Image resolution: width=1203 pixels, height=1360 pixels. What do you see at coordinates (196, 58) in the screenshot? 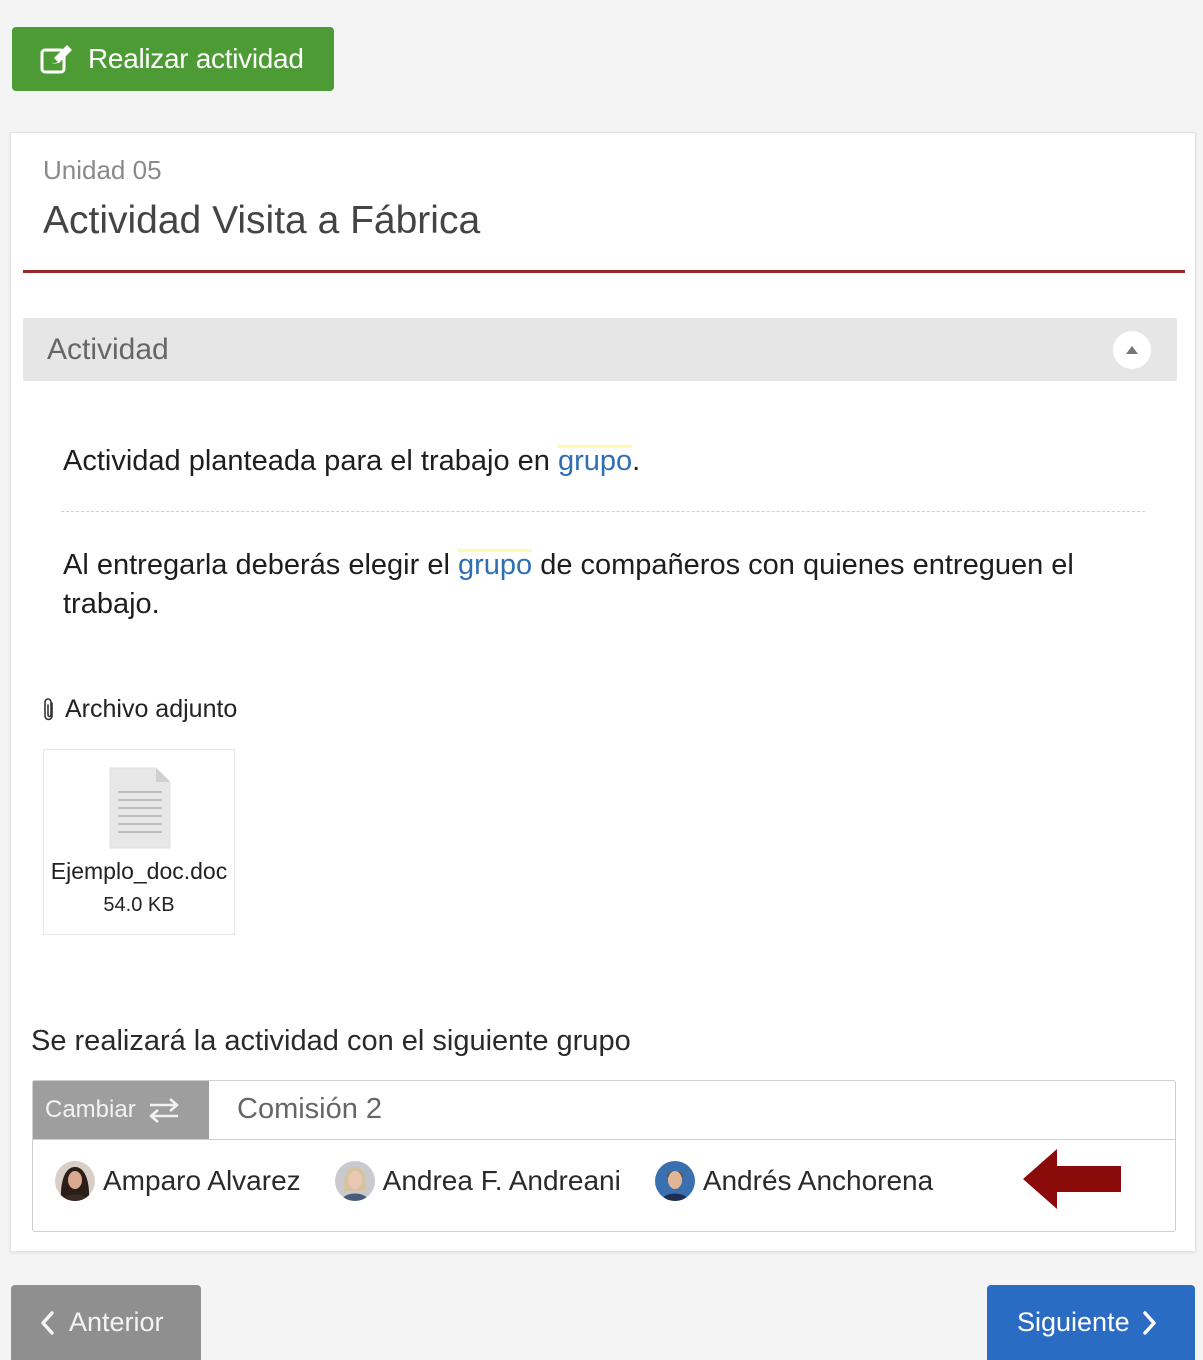
I see `realizar-actividad-label: Realizar actividad` at bounding box center [196, 58].